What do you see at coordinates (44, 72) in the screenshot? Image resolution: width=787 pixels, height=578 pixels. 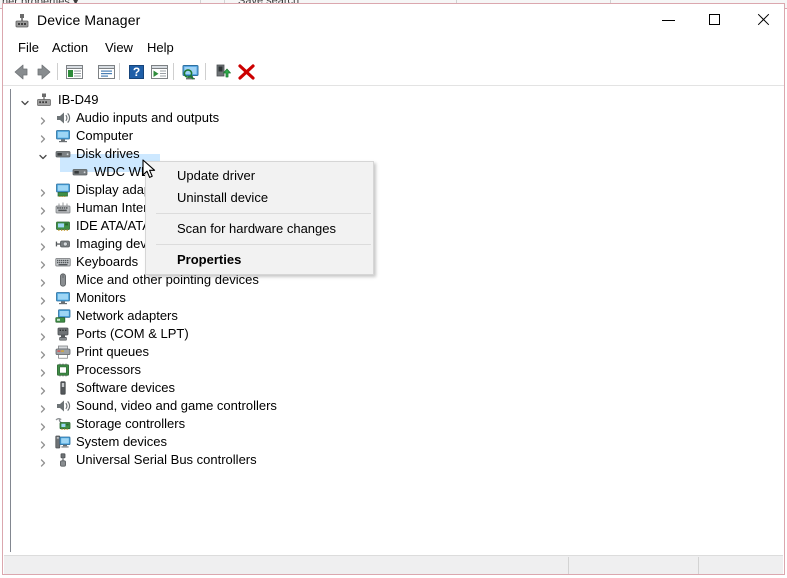 I see `forward-button` at bounding box center [44, 72].